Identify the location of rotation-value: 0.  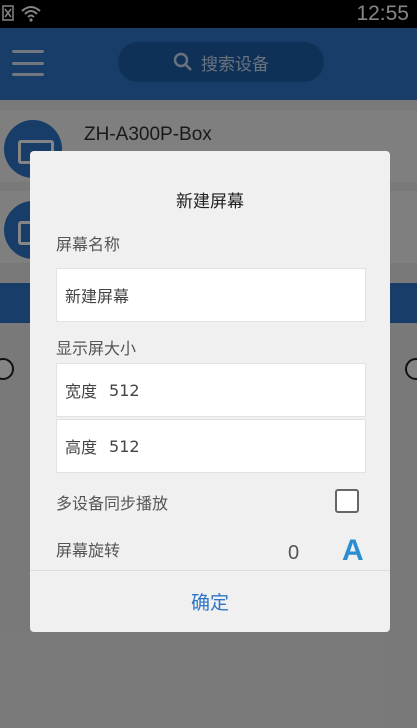
(294, 553).